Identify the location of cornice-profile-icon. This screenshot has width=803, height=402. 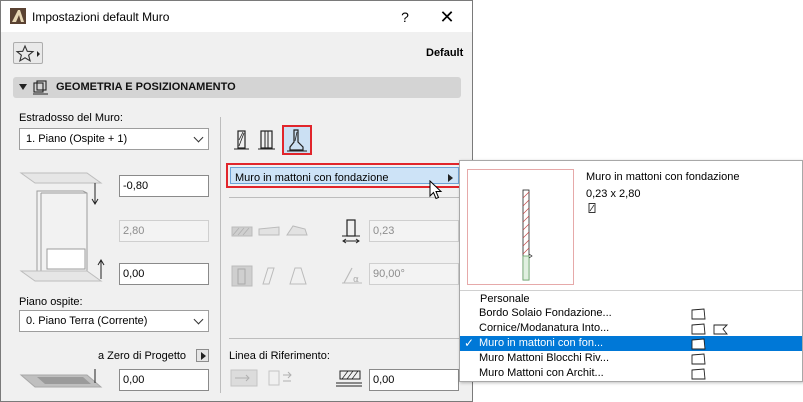
(698, 329).